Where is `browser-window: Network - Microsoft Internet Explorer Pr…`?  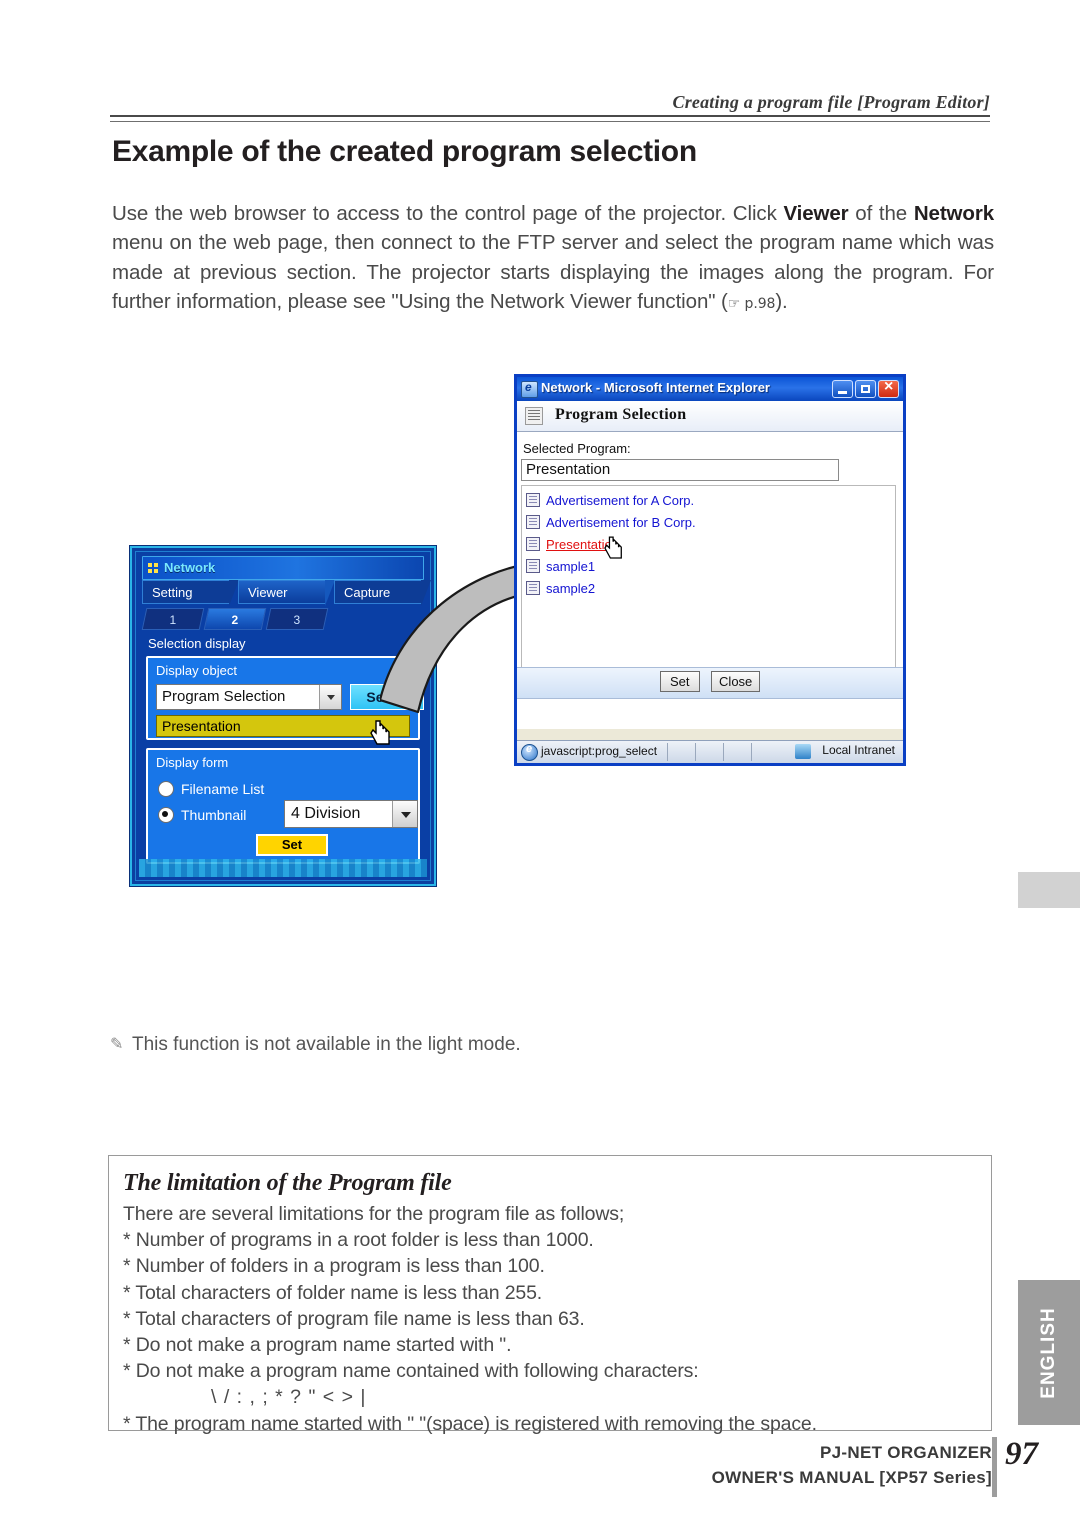
browser-window: Network - Microsoft Internet Explorer Pr… is located at coordinates (710, 570).